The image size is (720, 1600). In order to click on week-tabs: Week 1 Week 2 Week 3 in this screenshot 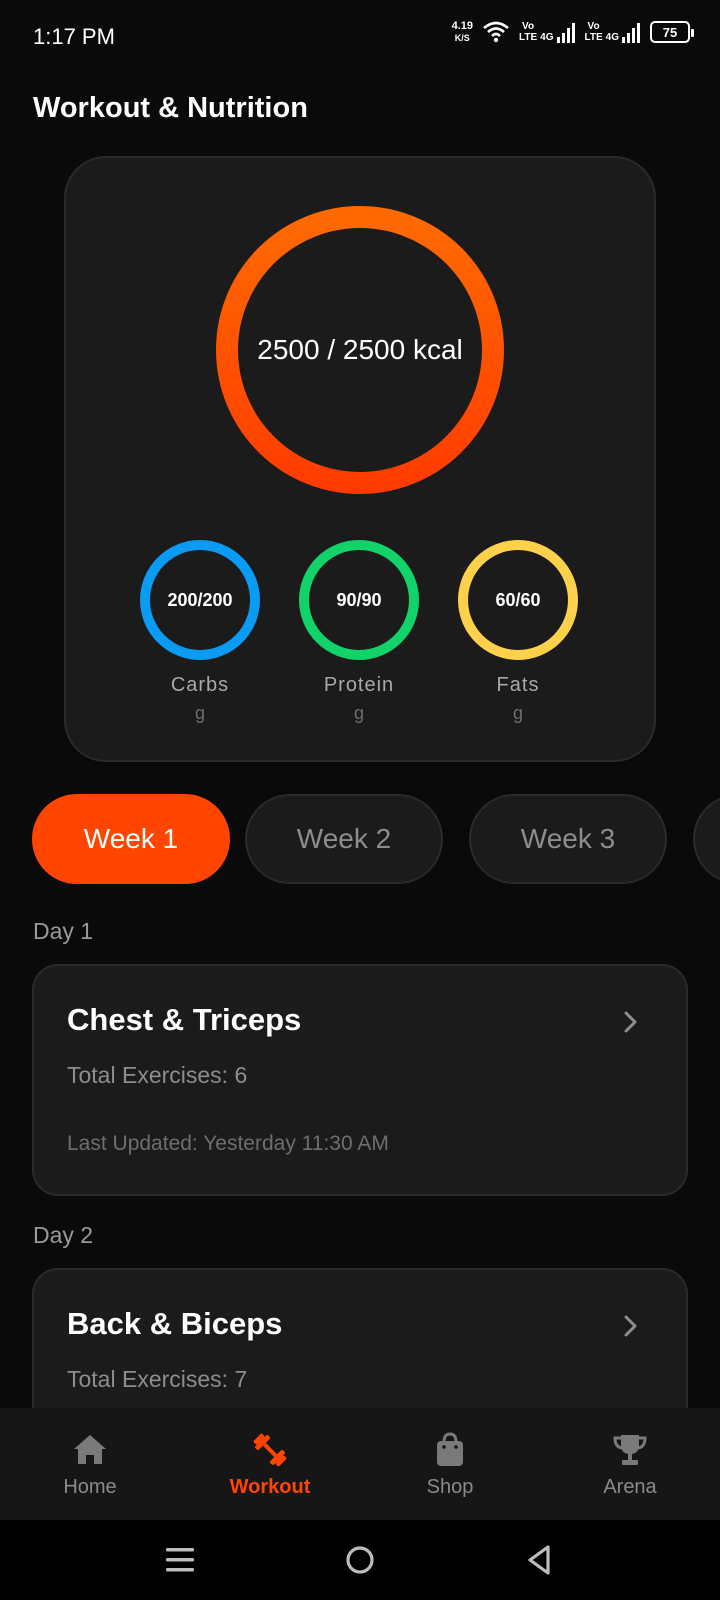, I will do `click(360, 839)`.